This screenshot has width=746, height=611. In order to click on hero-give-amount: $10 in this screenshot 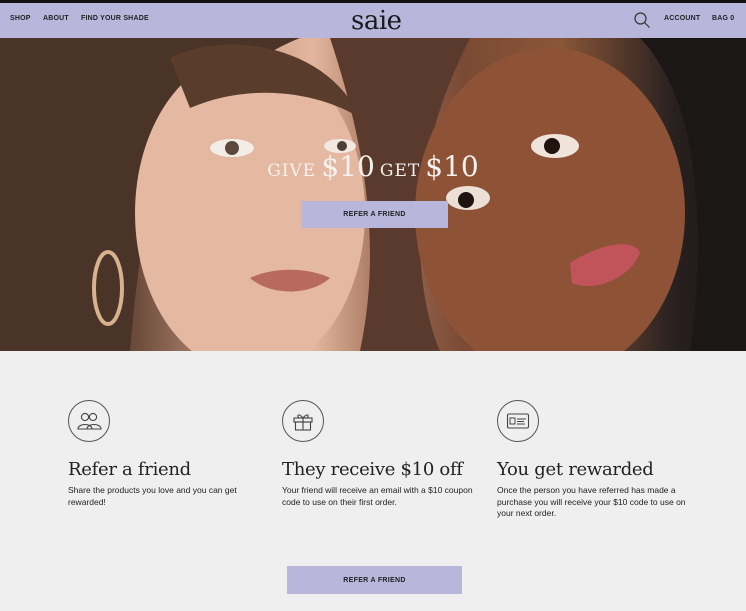, I will do `click(348, 166)`.